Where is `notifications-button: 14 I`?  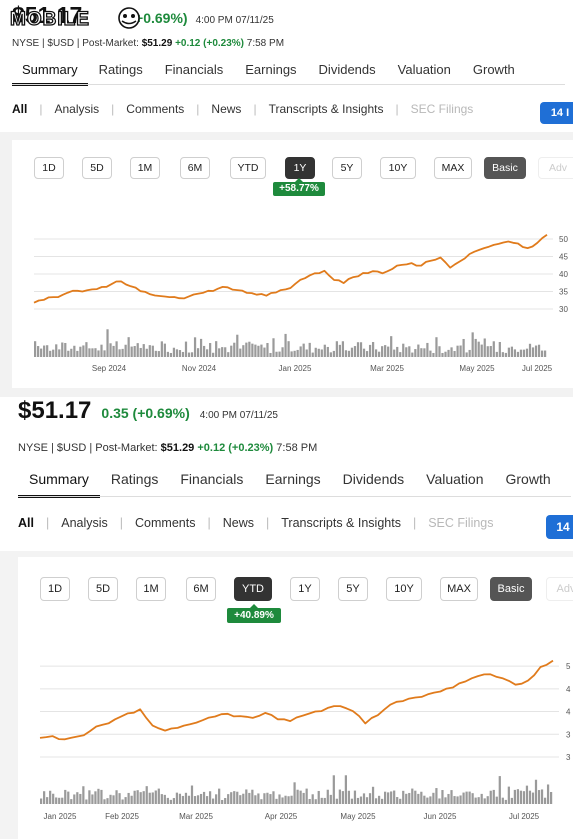
notifications-button: 14 I is located at coordinates (556, 113).